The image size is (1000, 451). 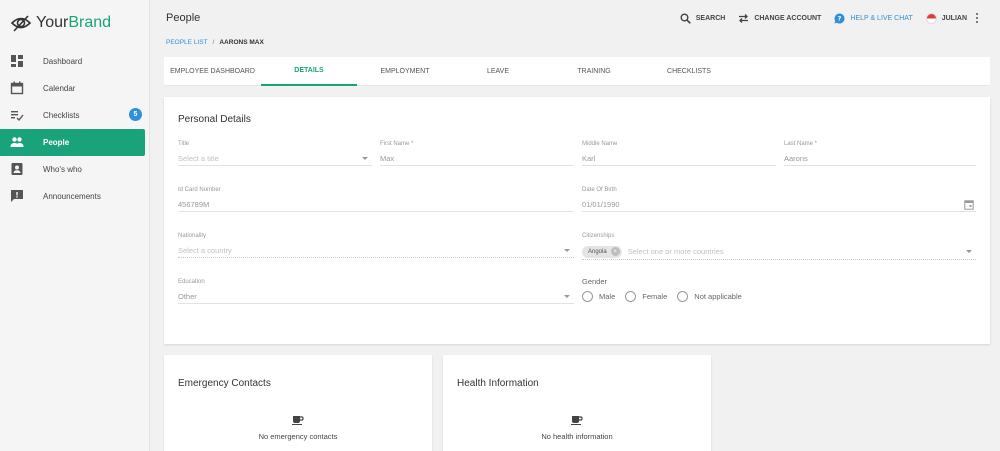 I want to click on health-information-title: Health Information, so click(x=498, y=383).